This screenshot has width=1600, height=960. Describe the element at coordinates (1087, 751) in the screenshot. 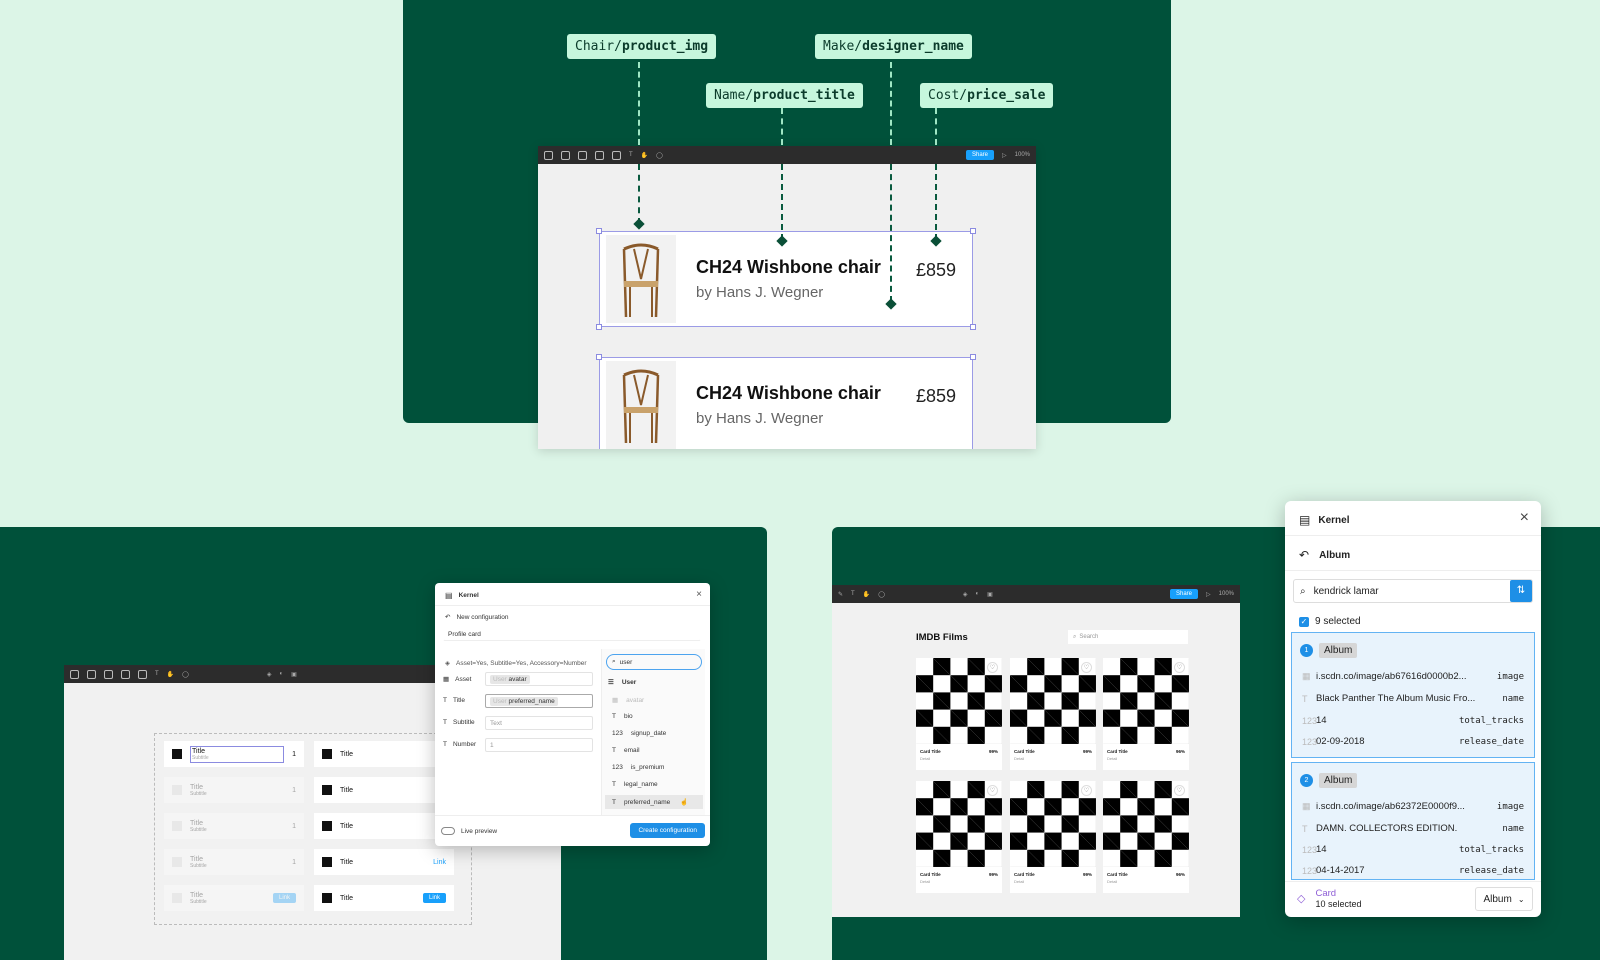

I see `film-rating: 99%` at that location.